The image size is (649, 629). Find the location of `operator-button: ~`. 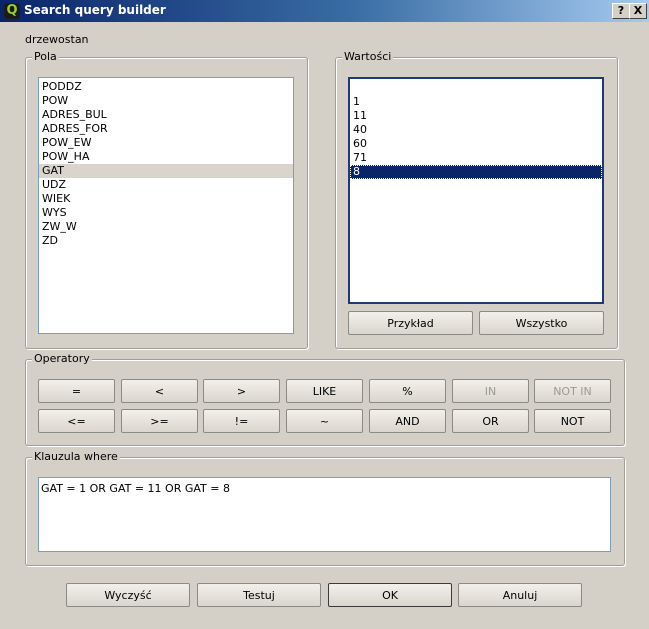

operator-button: ~ is located at coordinates (324, 421).